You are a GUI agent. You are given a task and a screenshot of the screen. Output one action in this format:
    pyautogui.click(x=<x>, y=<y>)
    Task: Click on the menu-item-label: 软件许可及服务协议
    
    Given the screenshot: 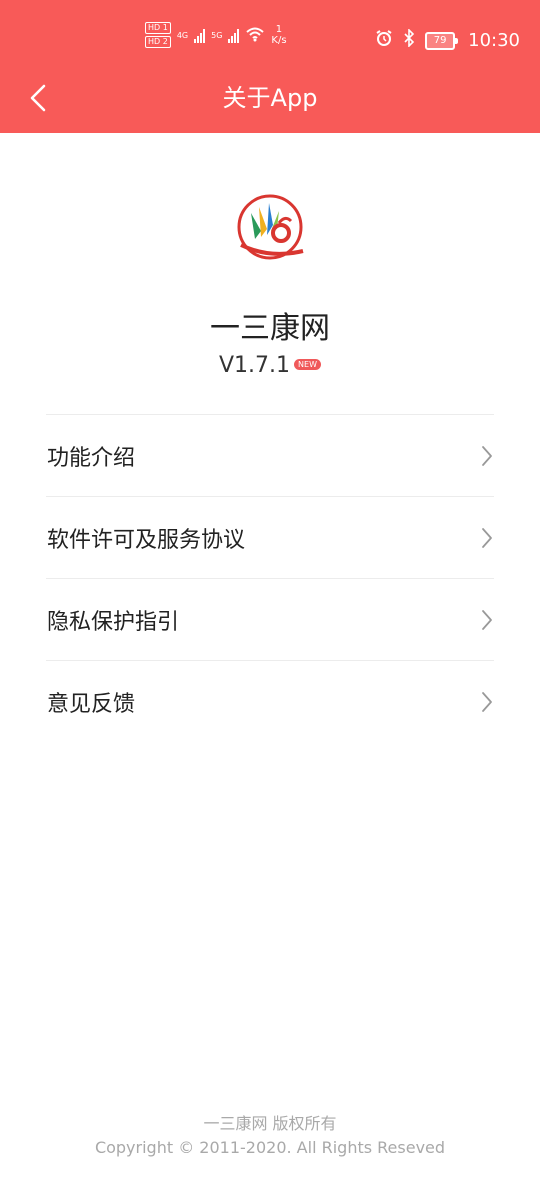 What is the action you would take?
    pyautogui.click(x=146, y=540)
    